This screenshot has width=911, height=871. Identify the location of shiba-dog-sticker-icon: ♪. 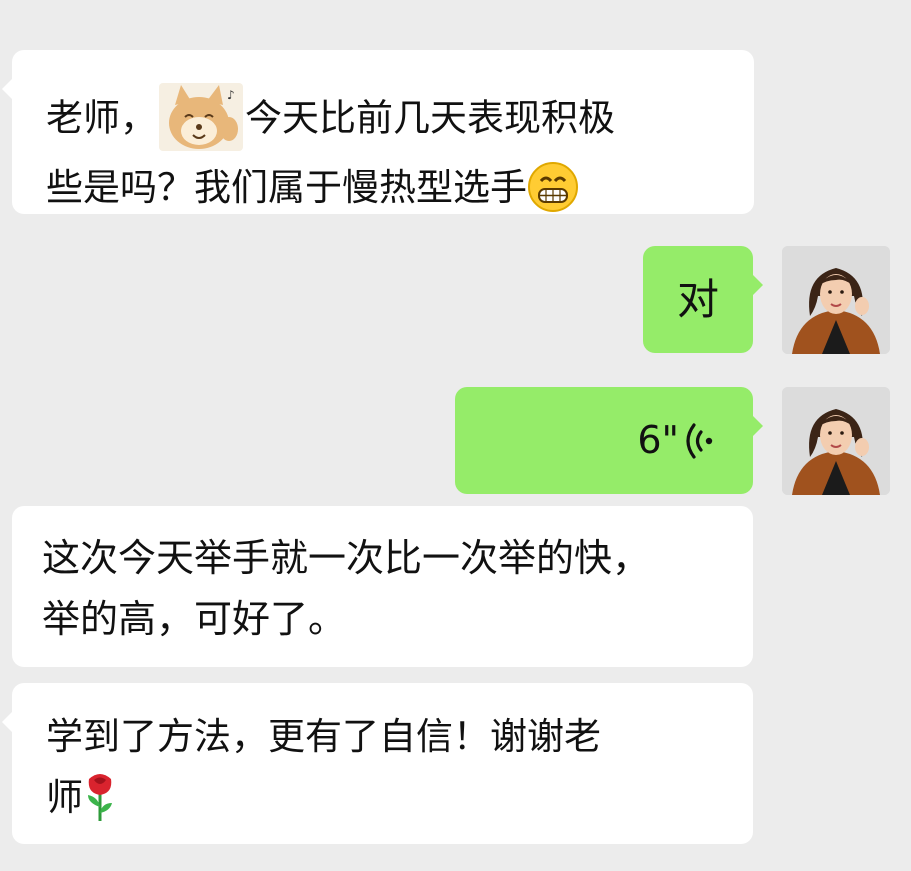
(201, 117).